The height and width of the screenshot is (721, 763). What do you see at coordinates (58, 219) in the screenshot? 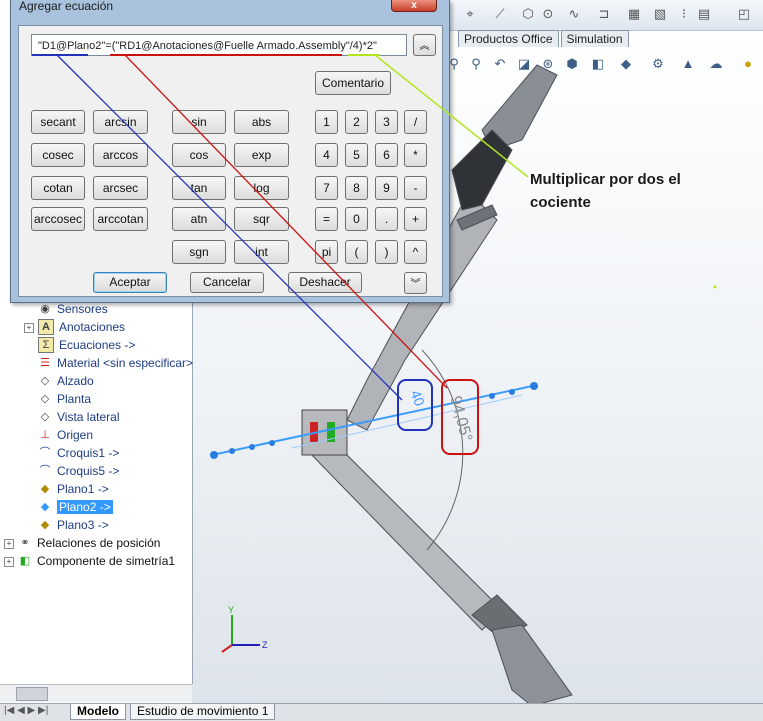
I see `arccosec-button: arccosec` at bounding box center [58, 219].